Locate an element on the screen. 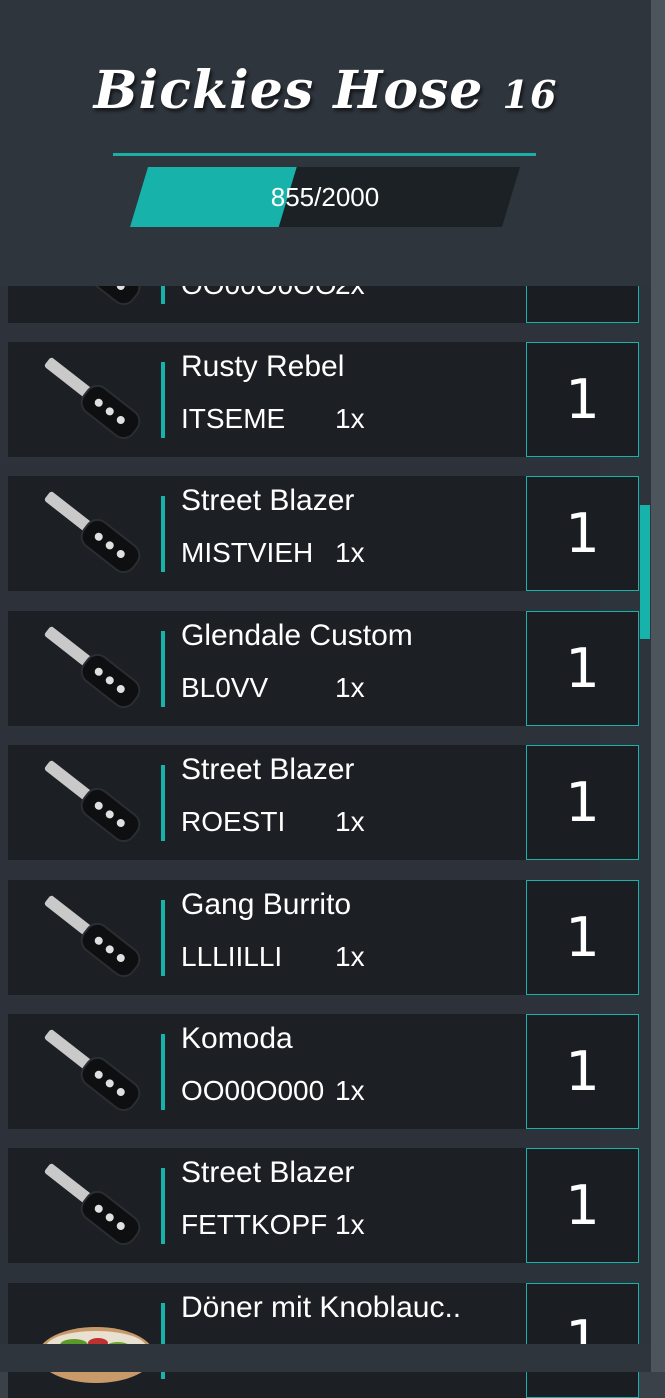  doner-icon is located at coordinates (96, 1355).